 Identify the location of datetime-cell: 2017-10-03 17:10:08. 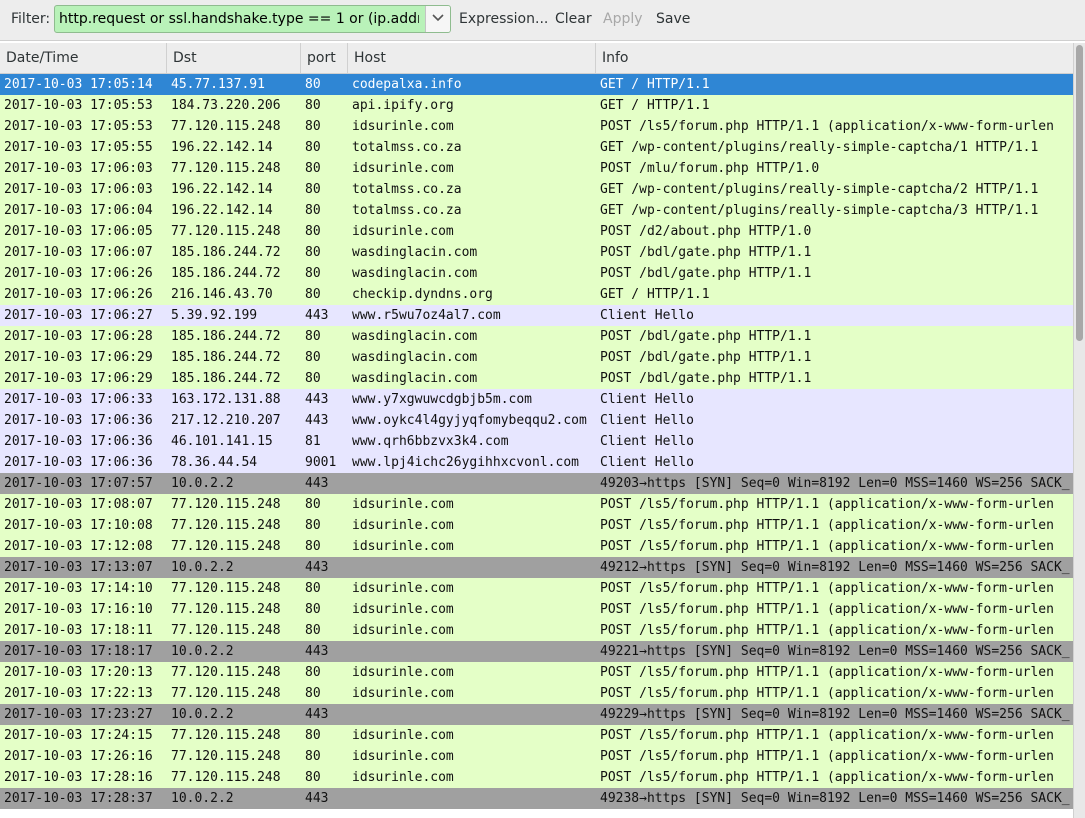
(78, 525).